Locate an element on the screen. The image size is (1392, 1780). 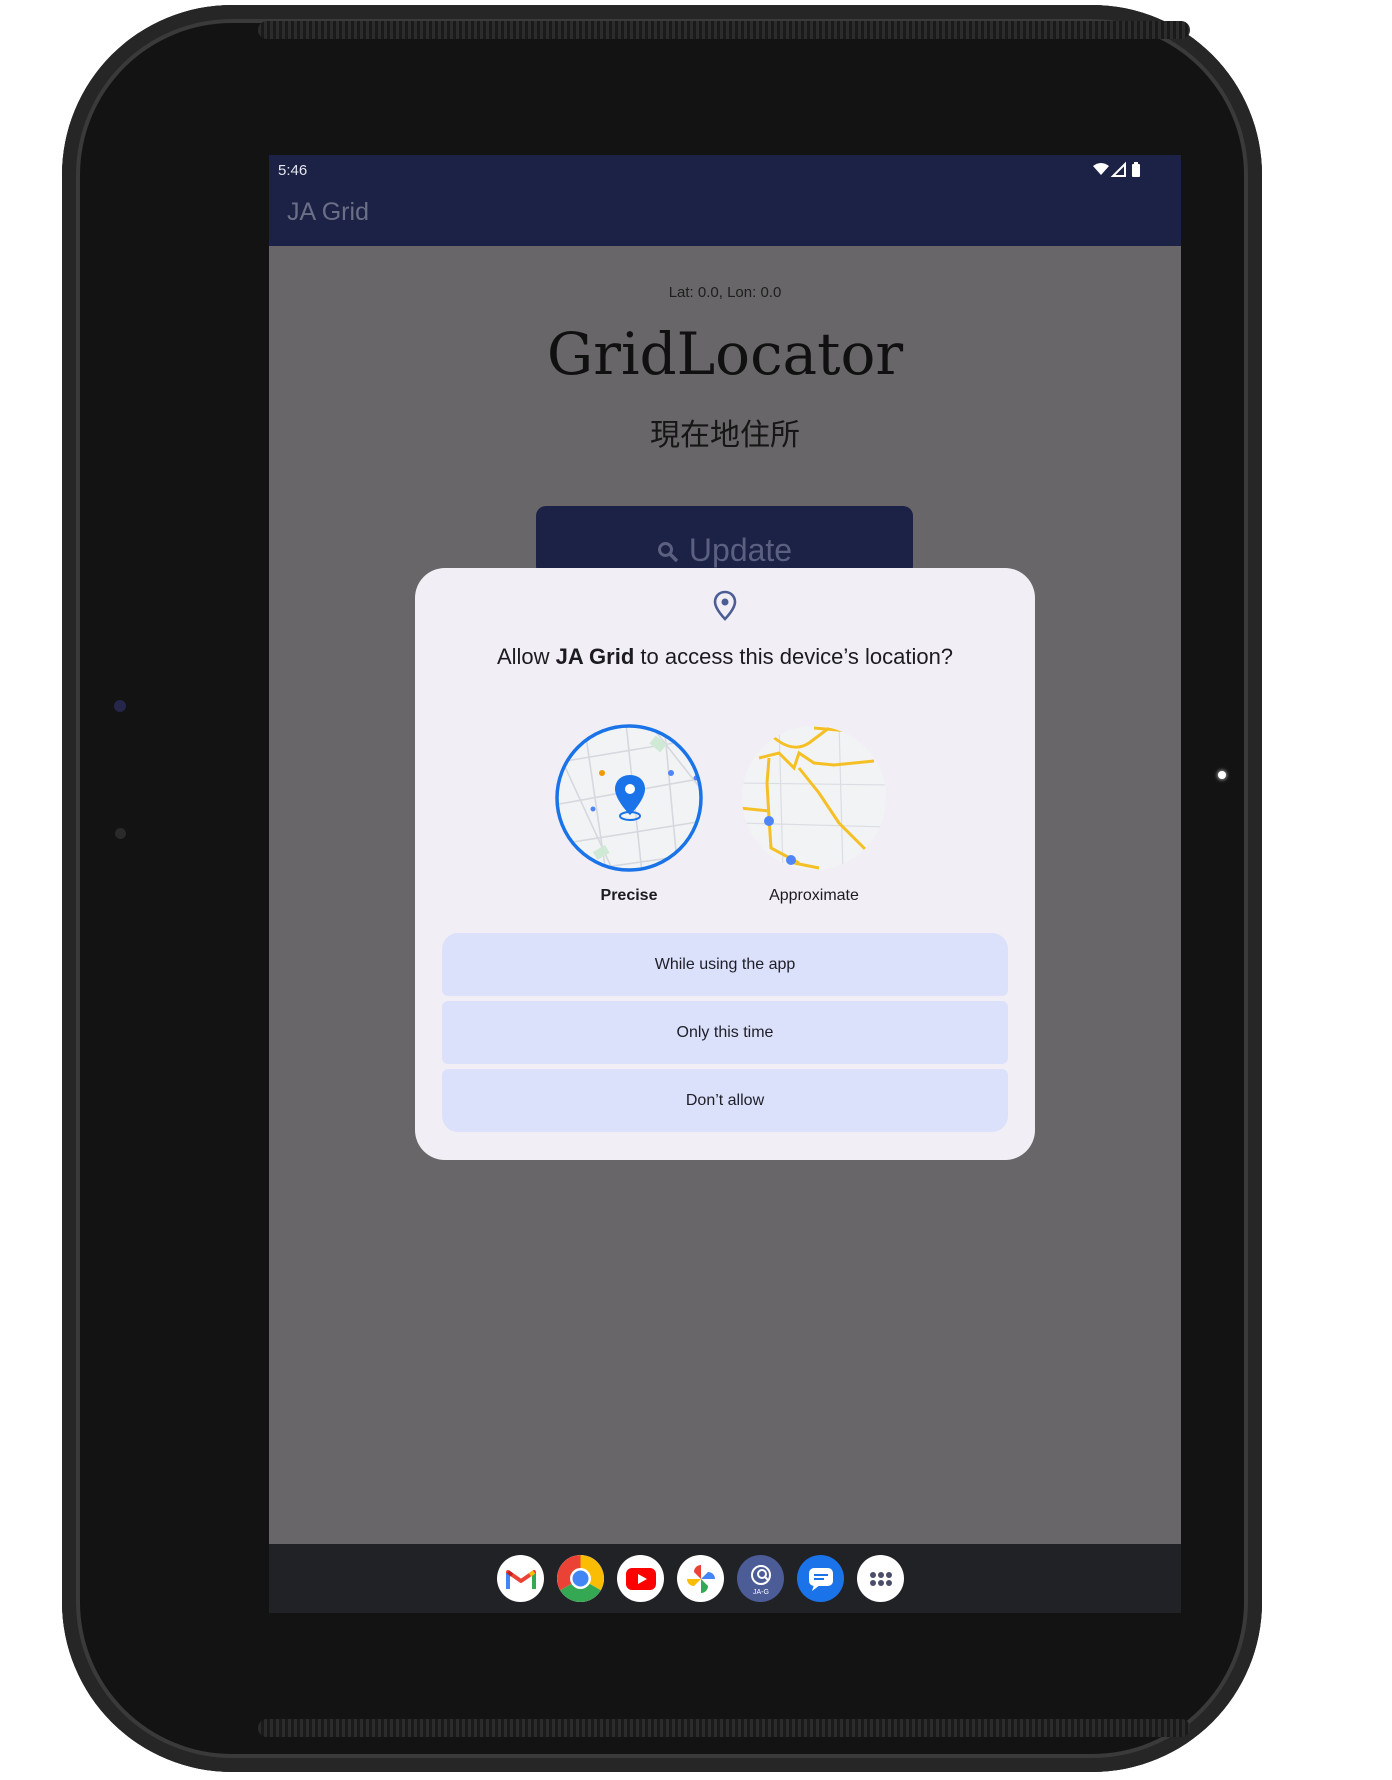
ja-grid-badge-text: JA-G is located at coordinates (761, 1592).